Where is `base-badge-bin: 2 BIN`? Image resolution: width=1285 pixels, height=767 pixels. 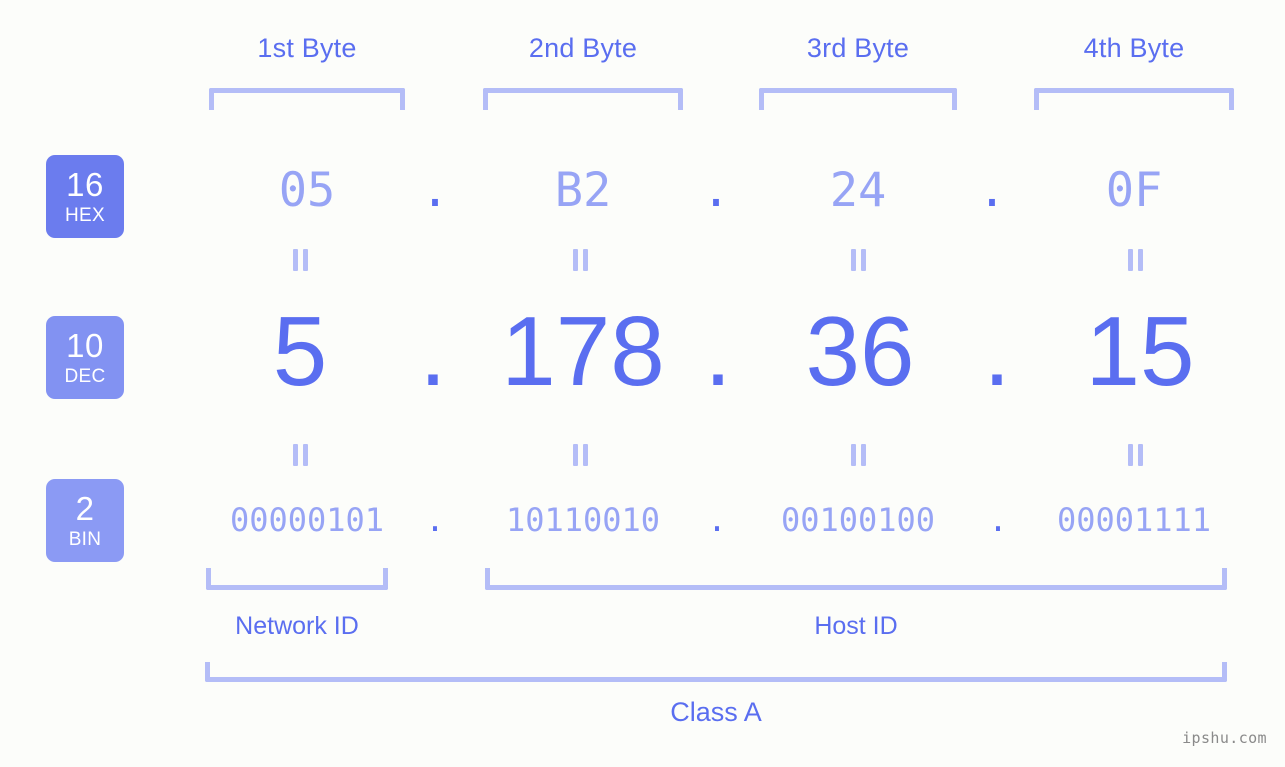
base-badge-bin: 2 BIN is located at coordinates (85, 520).